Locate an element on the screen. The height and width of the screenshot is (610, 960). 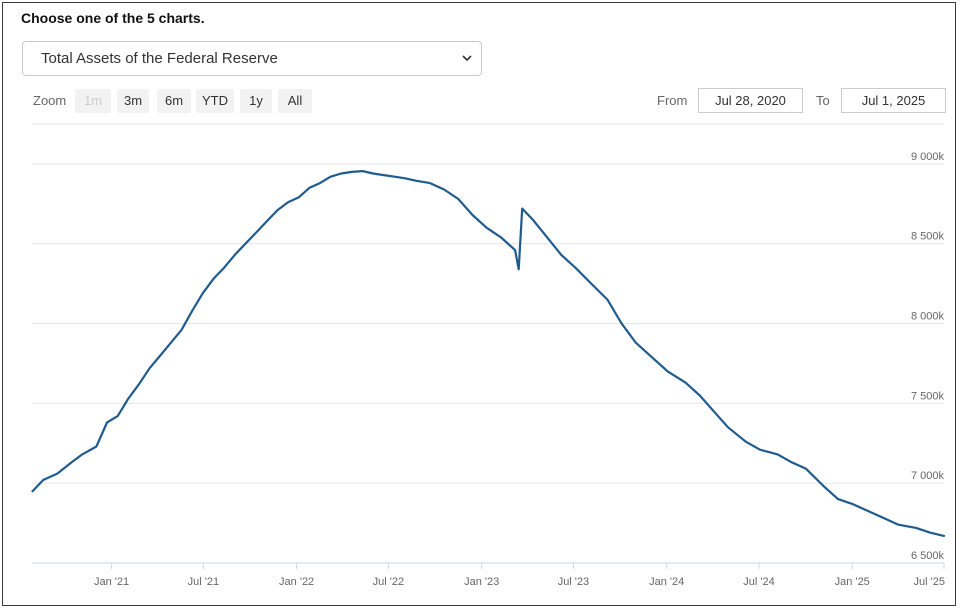
x-tick-label: Jan '25 is located at coordinates (852, 582).